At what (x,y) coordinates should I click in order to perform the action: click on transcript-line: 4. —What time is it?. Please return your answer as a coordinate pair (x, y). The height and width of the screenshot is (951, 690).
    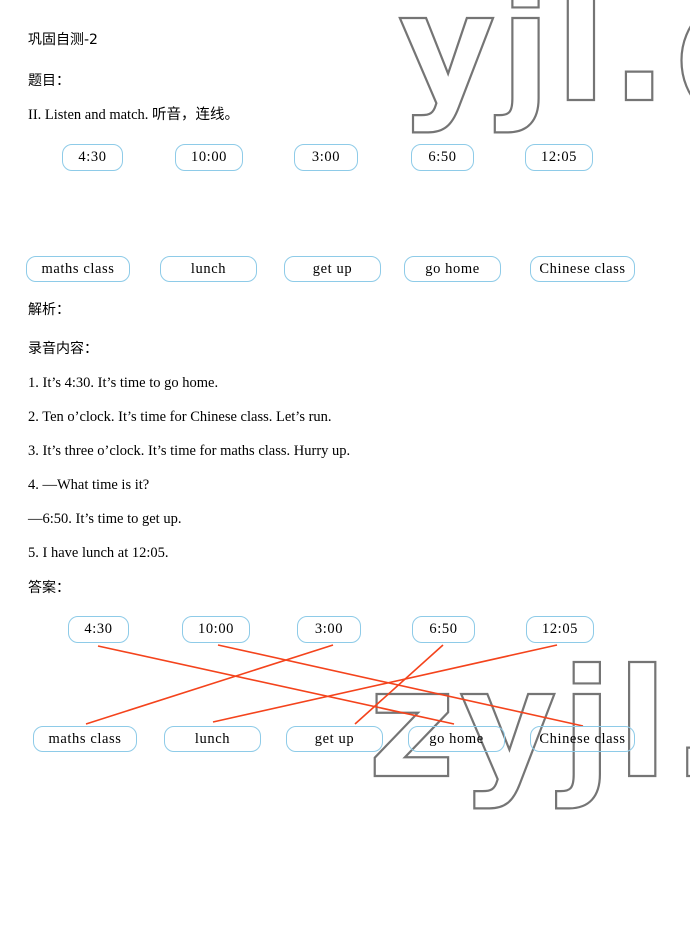
    Looking at the image, I should click on (89, 485).